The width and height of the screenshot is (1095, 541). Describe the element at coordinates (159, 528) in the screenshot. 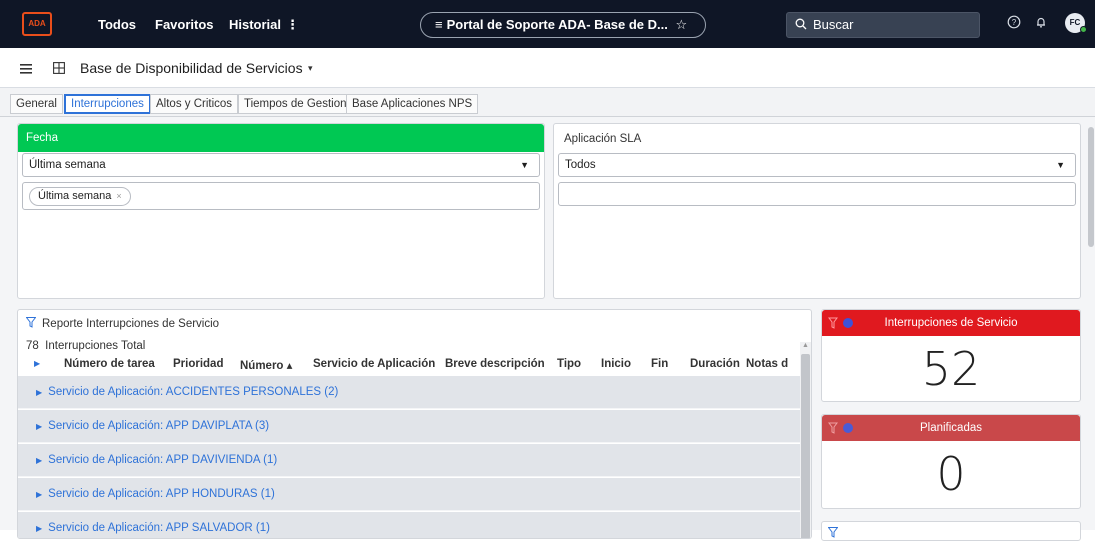

I see `group-label: Servicio de Aplicación: APP SALVADOR (1)` at that location.